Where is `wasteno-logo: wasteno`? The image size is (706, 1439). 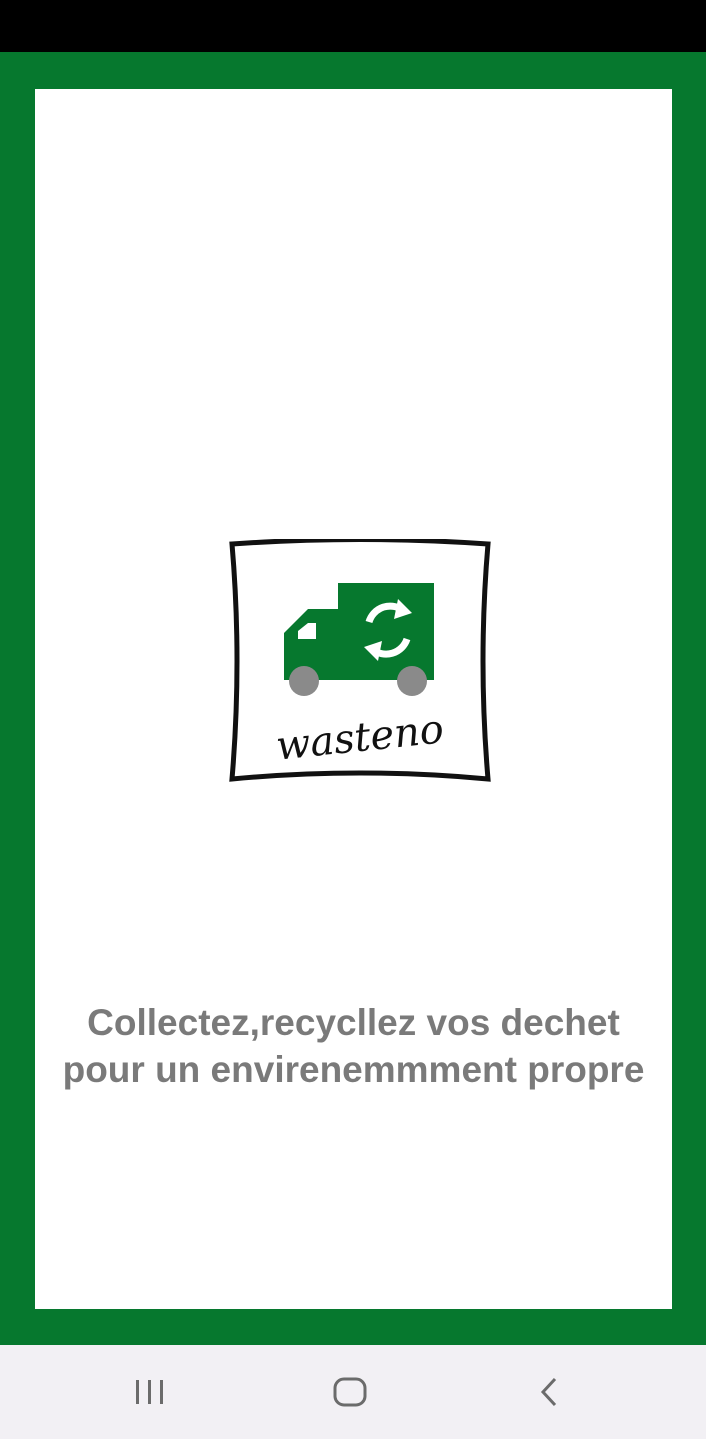 wasteno-logo: wasteno is located at coordinates (360, 660).